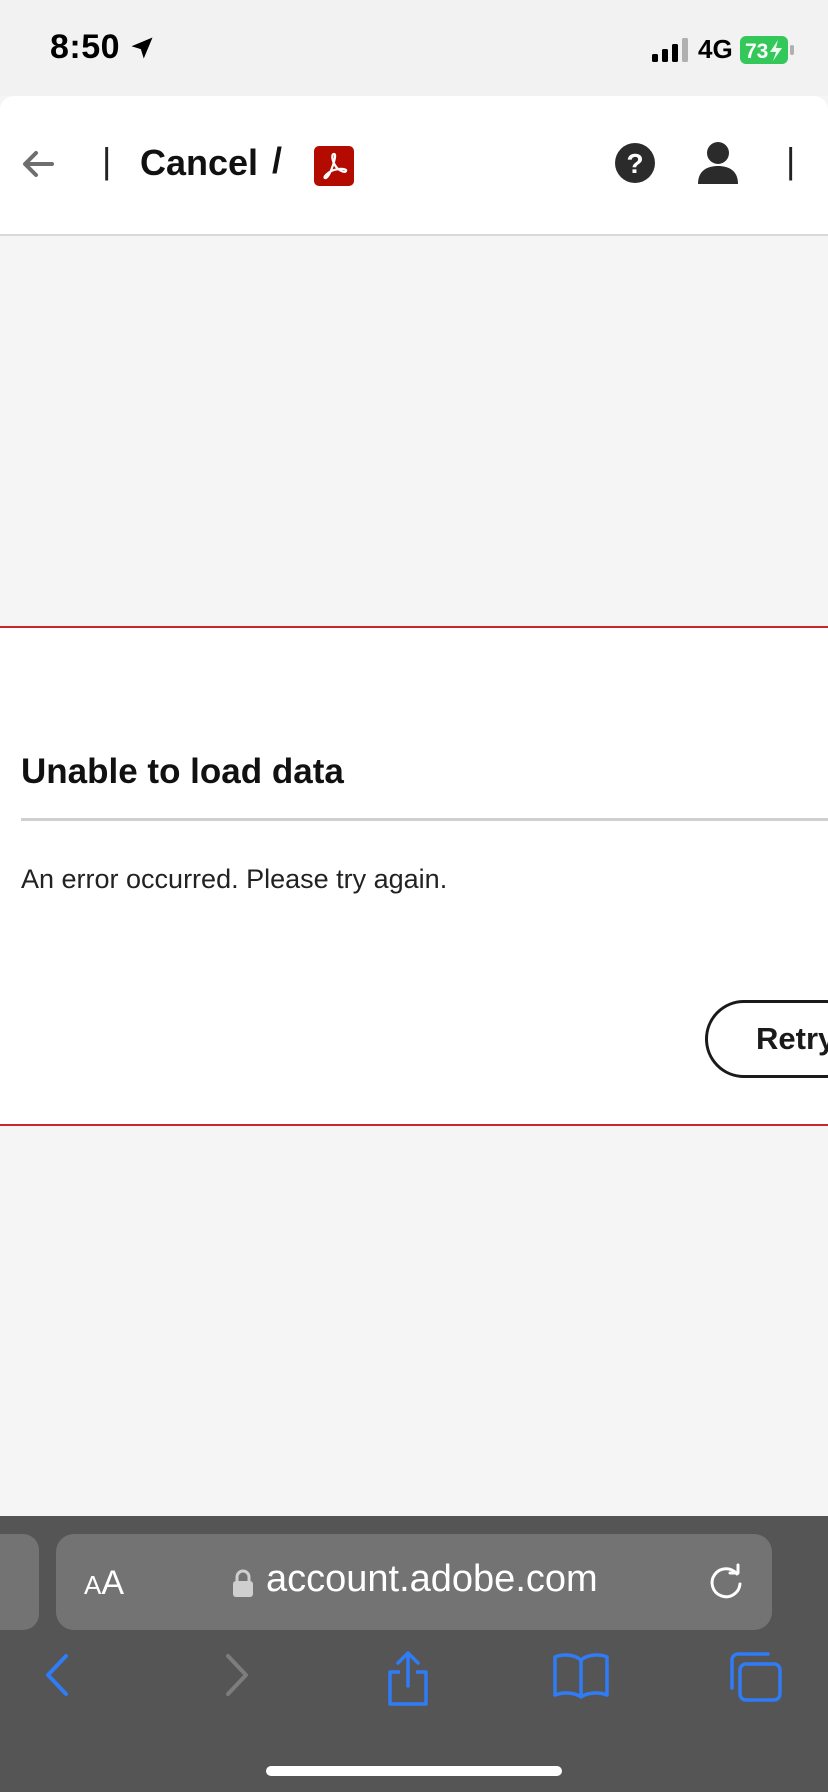 The width and height of the screenshot is (828, 1792). What do you see at coordinates (756, 1677) in the screenshot?
I see `tabs-icon` at bounding box center [756, 1677].